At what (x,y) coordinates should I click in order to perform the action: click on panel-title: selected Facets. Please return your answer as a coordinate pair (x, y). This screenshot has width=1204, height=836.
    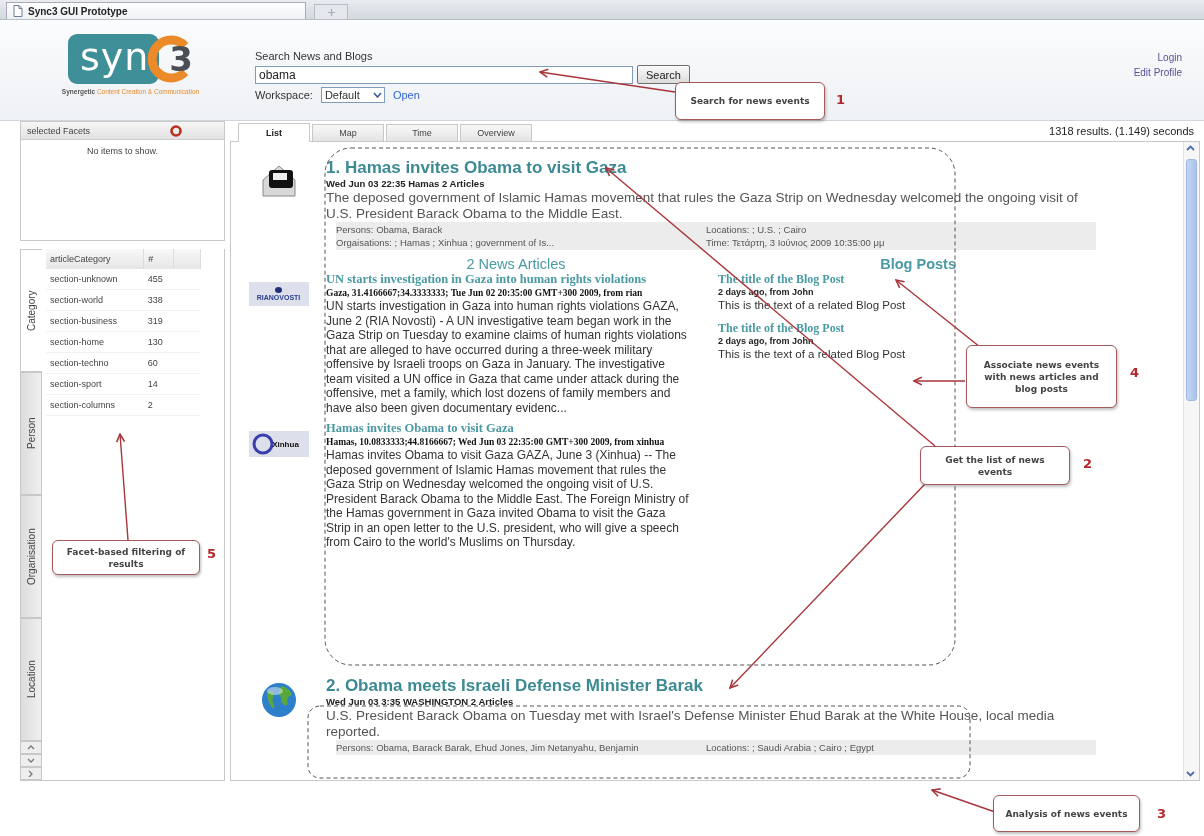
    Looking at the image, I should click on (59, 130).